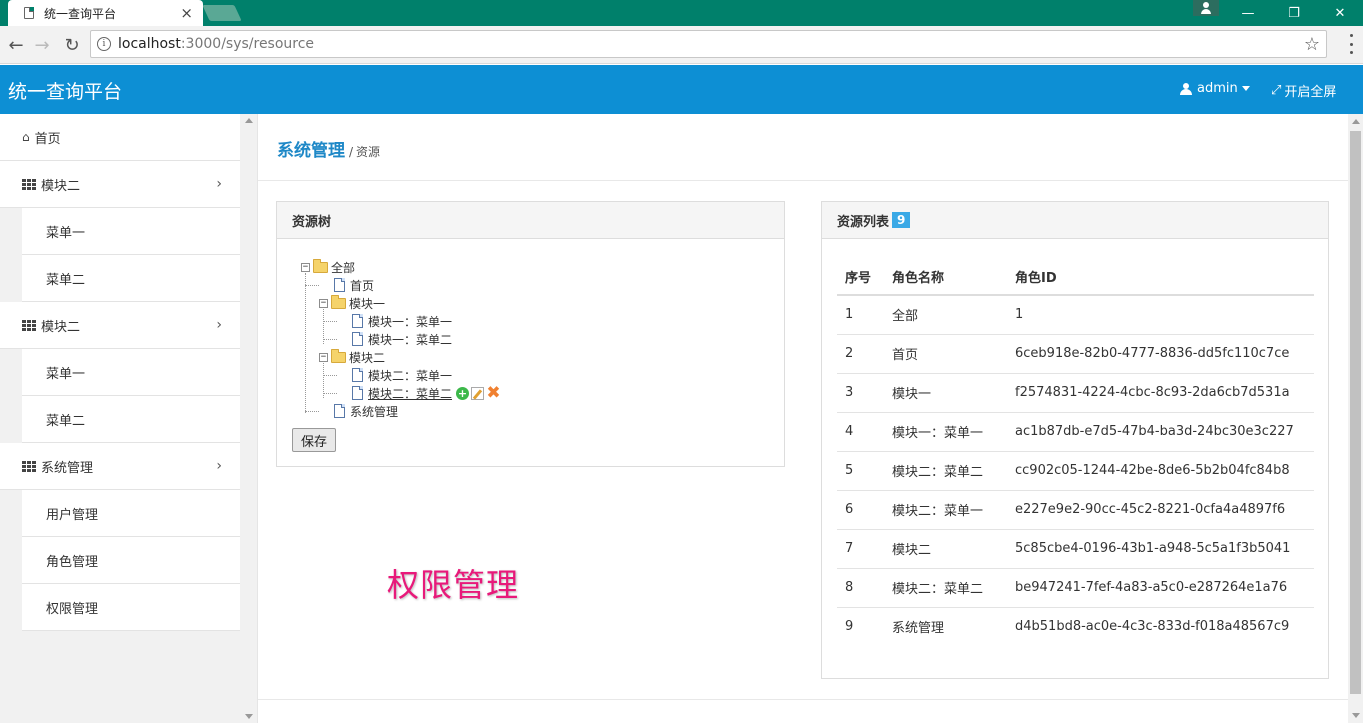  What do you see at coordinates (311, 148) in the screenshot?
I see `breadcrumb-section: 系统管理` at bounding box center [311, 148].